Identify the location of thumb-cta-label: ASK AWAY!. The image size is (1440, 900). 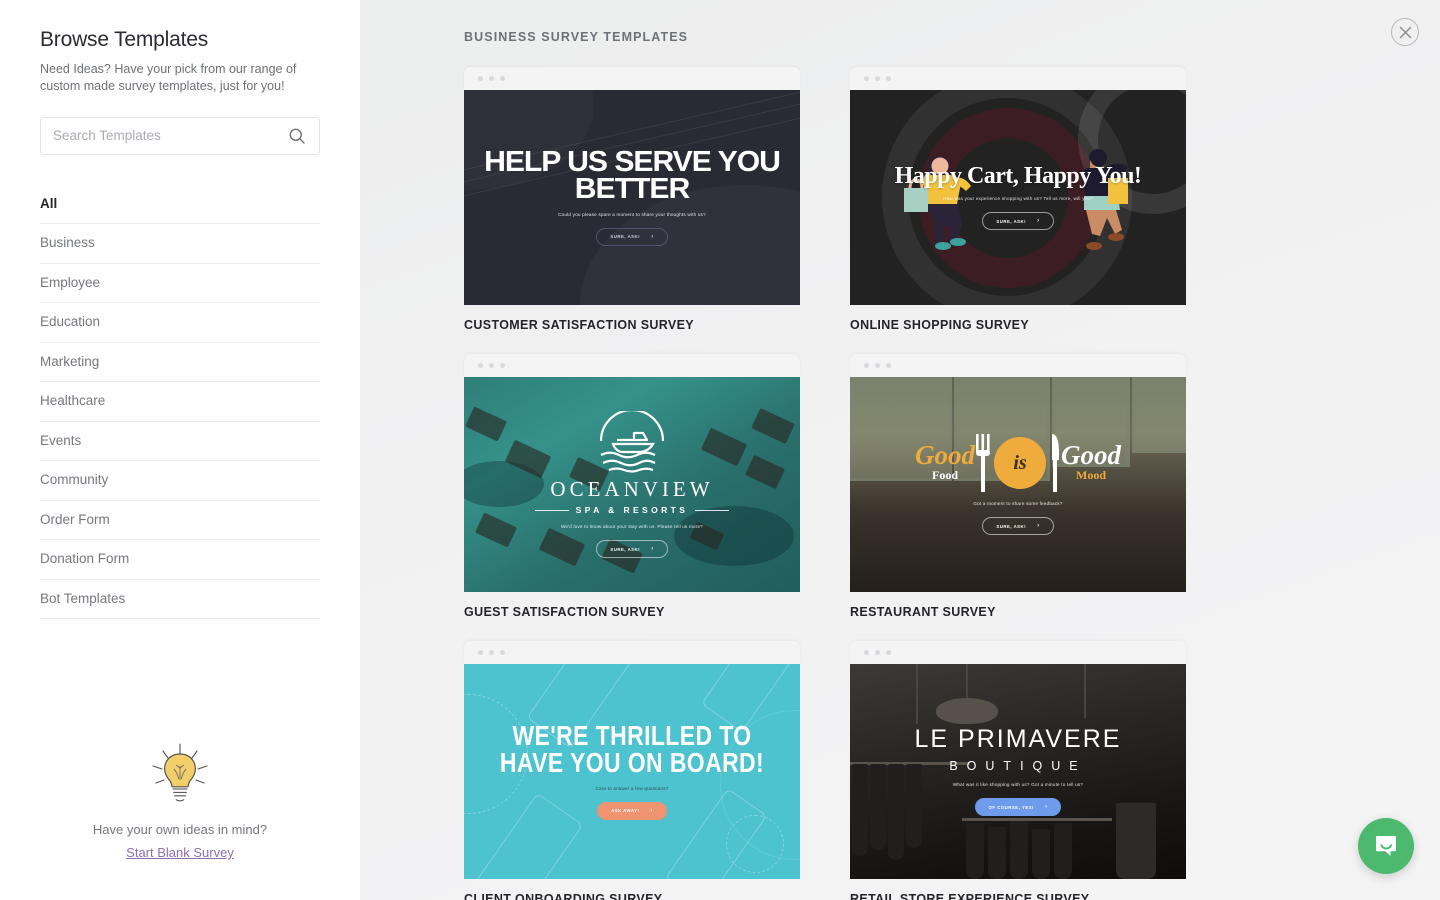
(625, 811).